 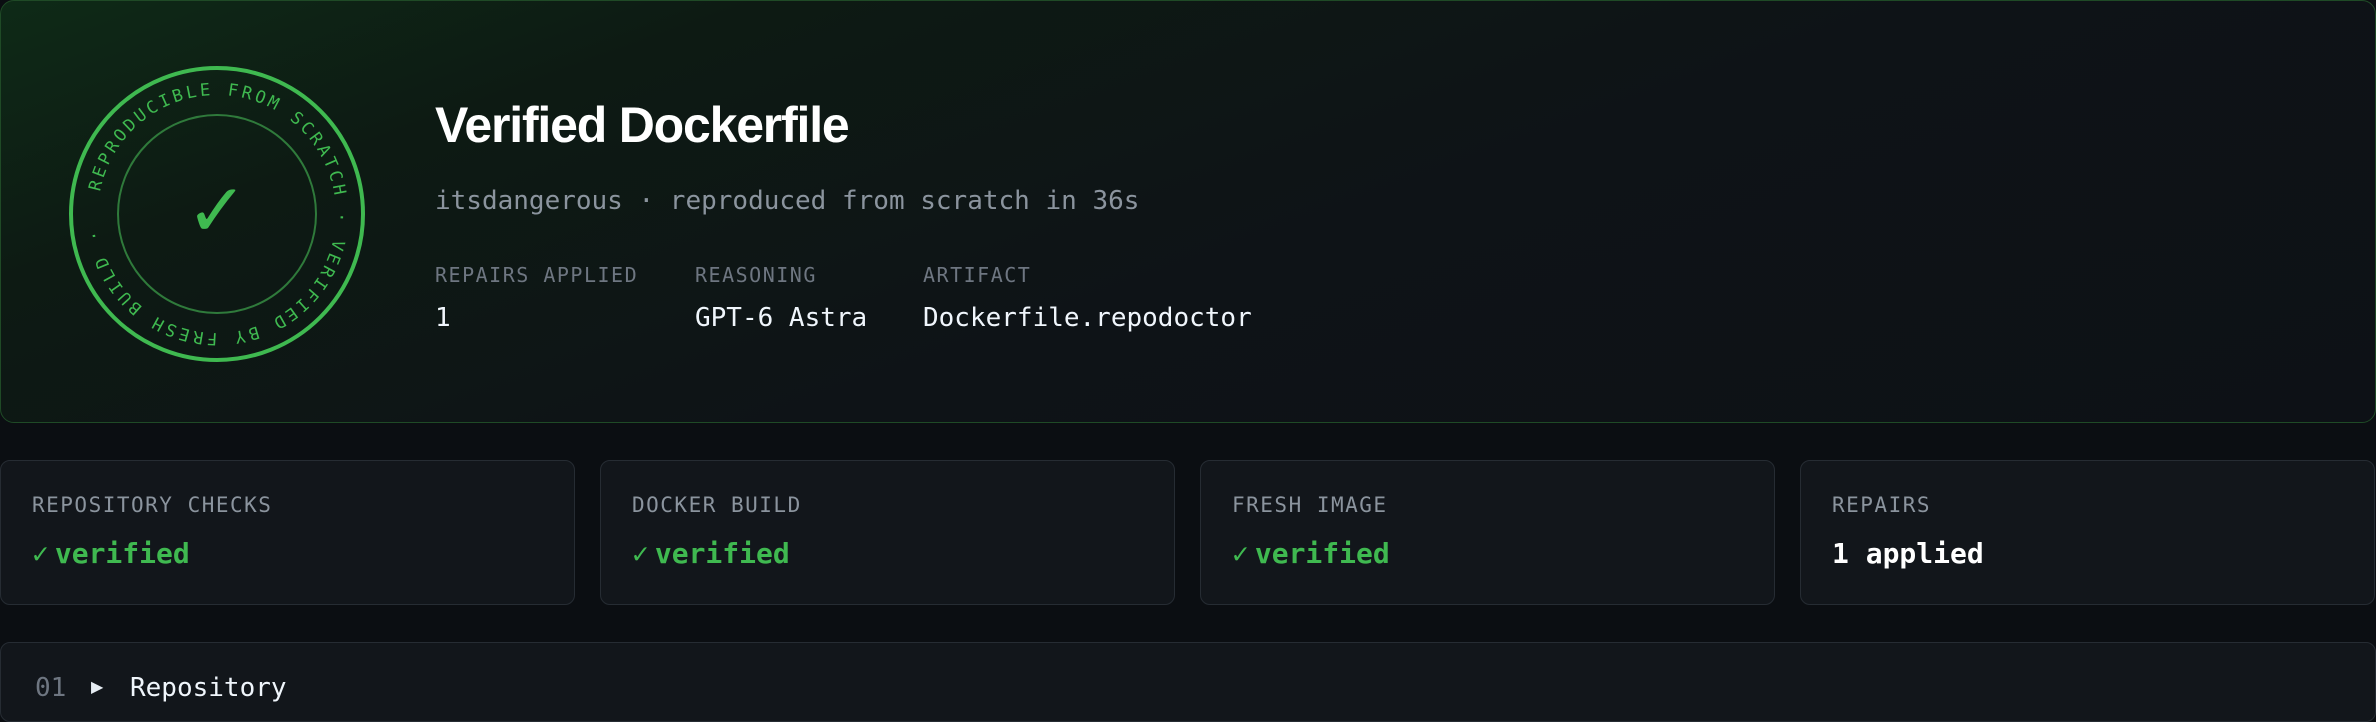 What do you see at coordinates (208, 688) in the screenshot?
I see `section-title: Repository` at bounding box center [208, 688].